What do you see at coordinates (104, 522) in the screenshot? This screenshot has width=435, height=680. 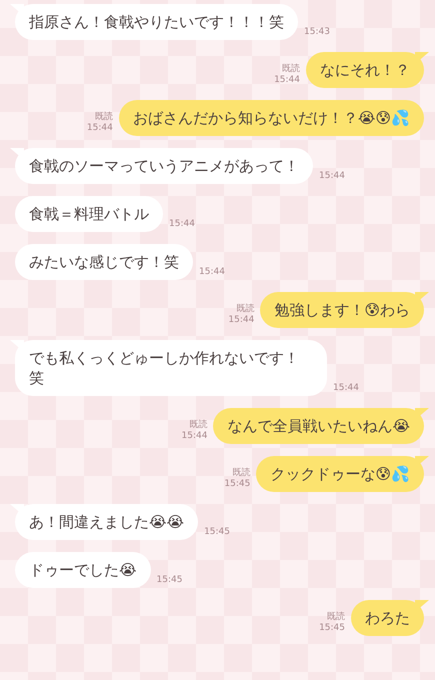 I see `message-bubble: あ！間違えました😭😭` at bounding box center [104, 522].